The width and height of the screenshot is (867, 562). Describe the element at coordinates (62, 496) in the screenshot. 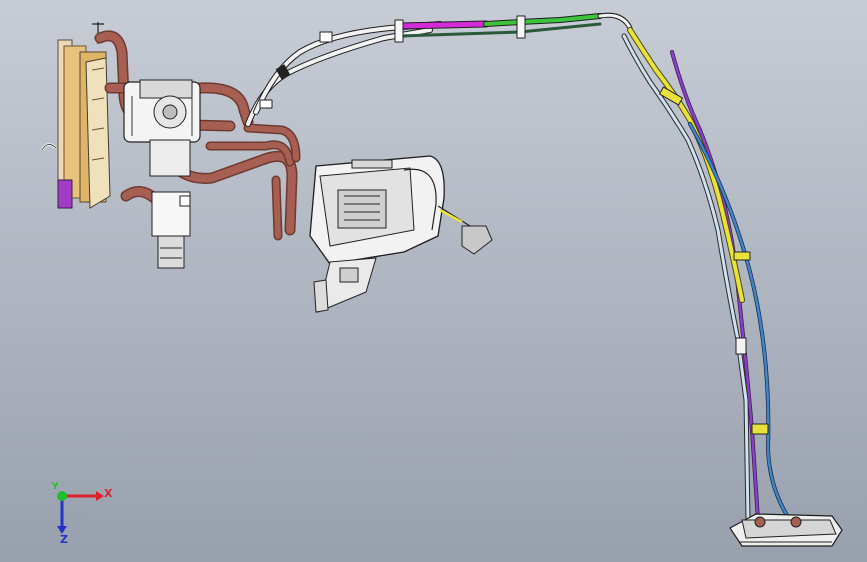

I see `y-axis-origin` at that location.